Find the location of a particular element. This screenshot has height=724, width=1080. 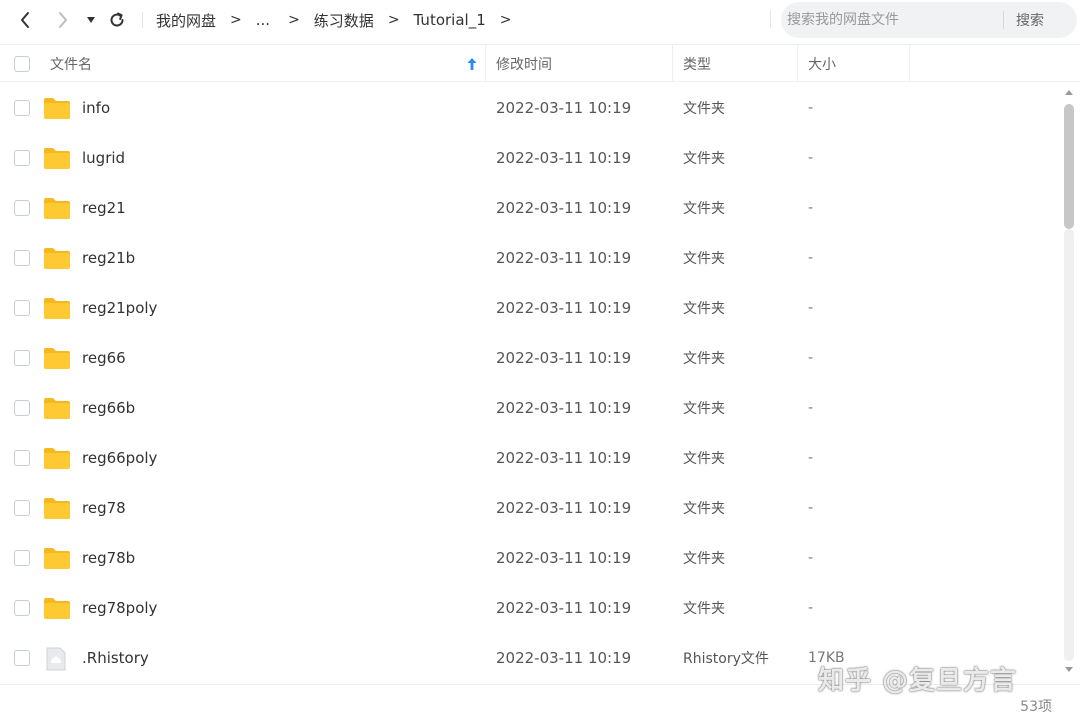

file-icon is located at coordinates (56, 661).